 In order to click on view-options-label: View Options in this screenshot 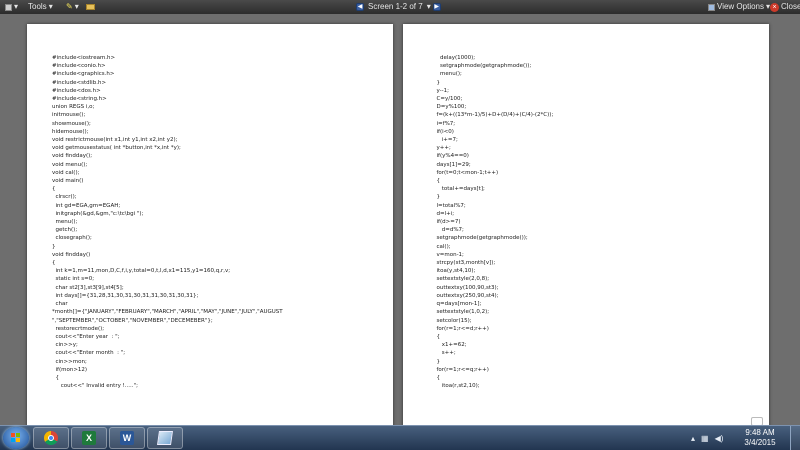, I will do `click(740, 6)`.